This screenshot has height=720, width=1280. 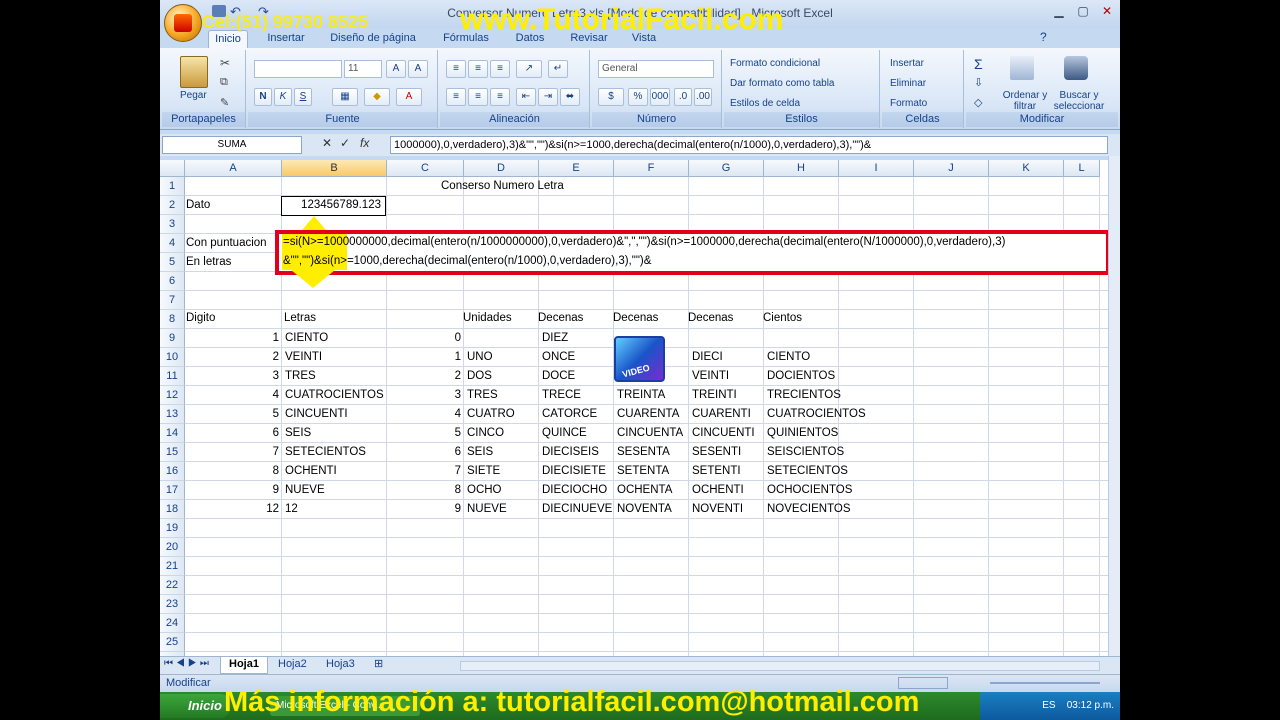 I want to click on cell-unidades: CUATRO, so click(x=489, y=414).